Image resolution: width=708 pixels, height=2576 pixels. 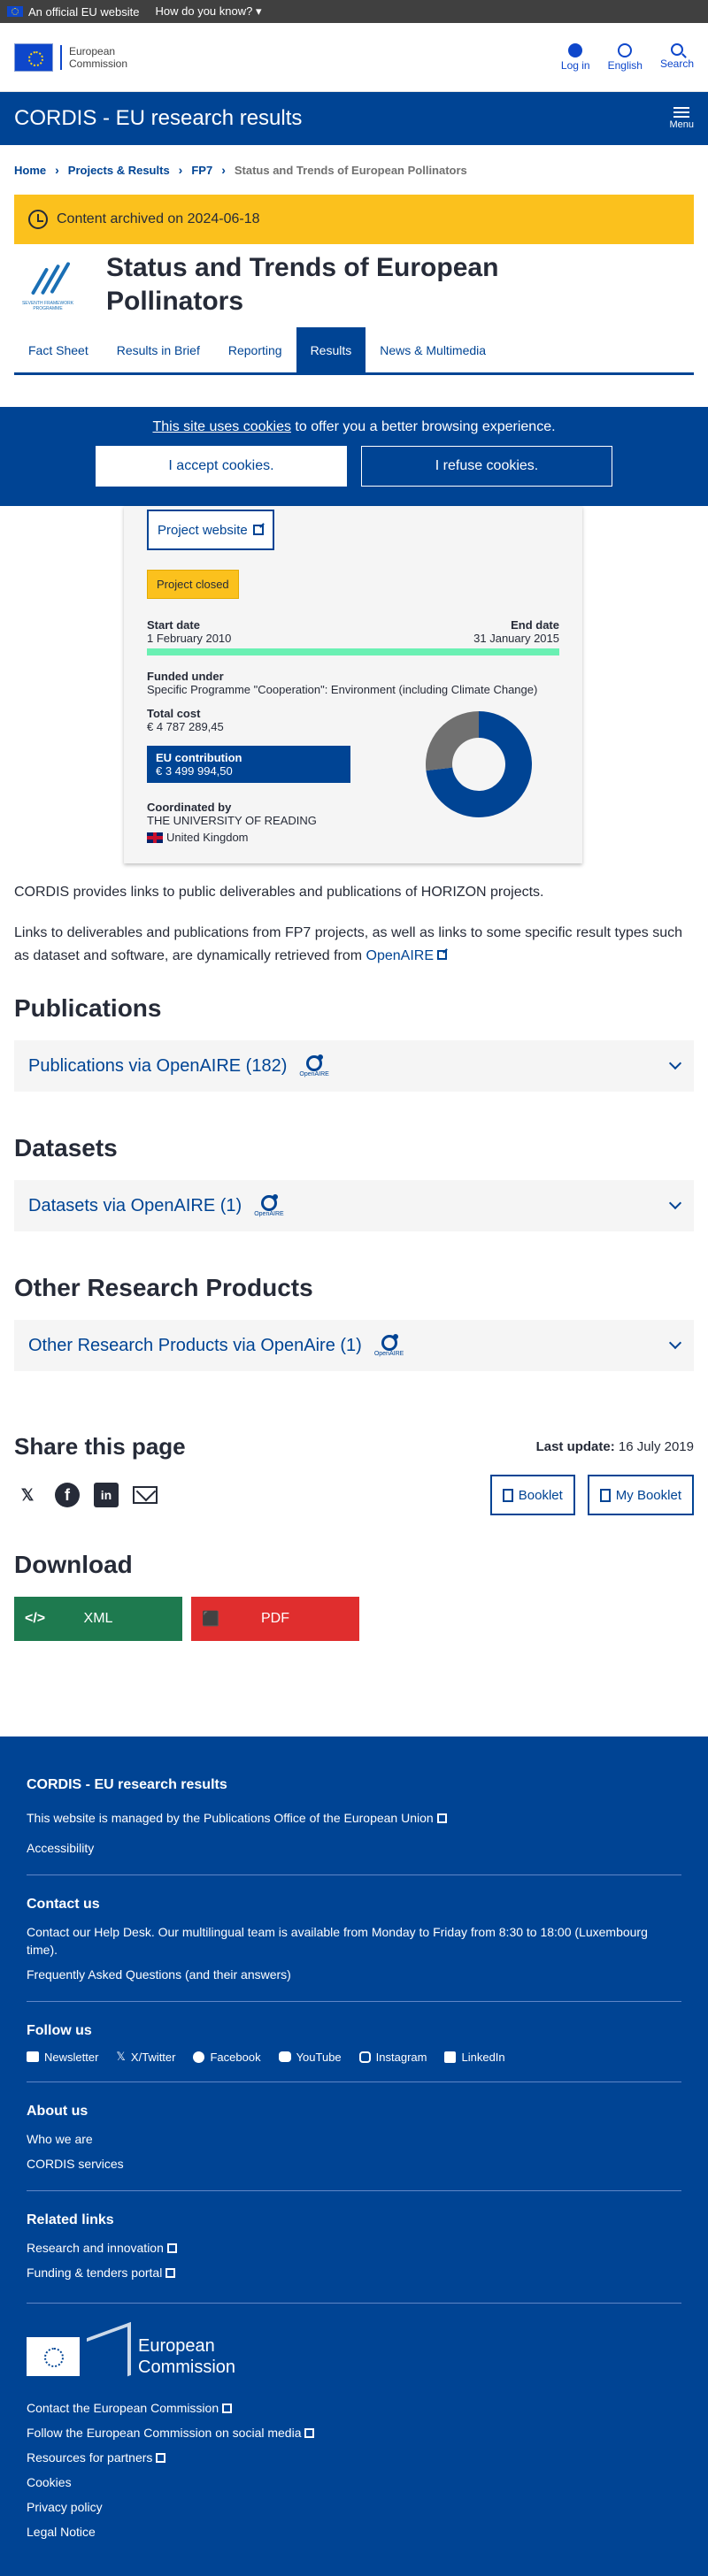 I want to click on language-button: English, so click(x=625, y=57).